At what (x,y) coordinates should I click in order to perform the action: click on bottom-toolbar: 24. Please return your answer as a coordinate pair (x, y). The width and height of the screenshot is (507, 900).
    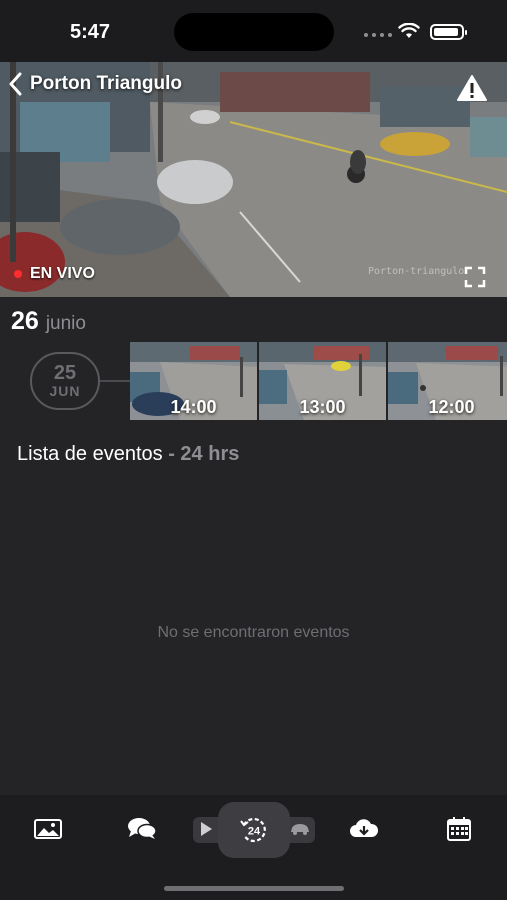
    Looking at the image, I should click on (253, 847).